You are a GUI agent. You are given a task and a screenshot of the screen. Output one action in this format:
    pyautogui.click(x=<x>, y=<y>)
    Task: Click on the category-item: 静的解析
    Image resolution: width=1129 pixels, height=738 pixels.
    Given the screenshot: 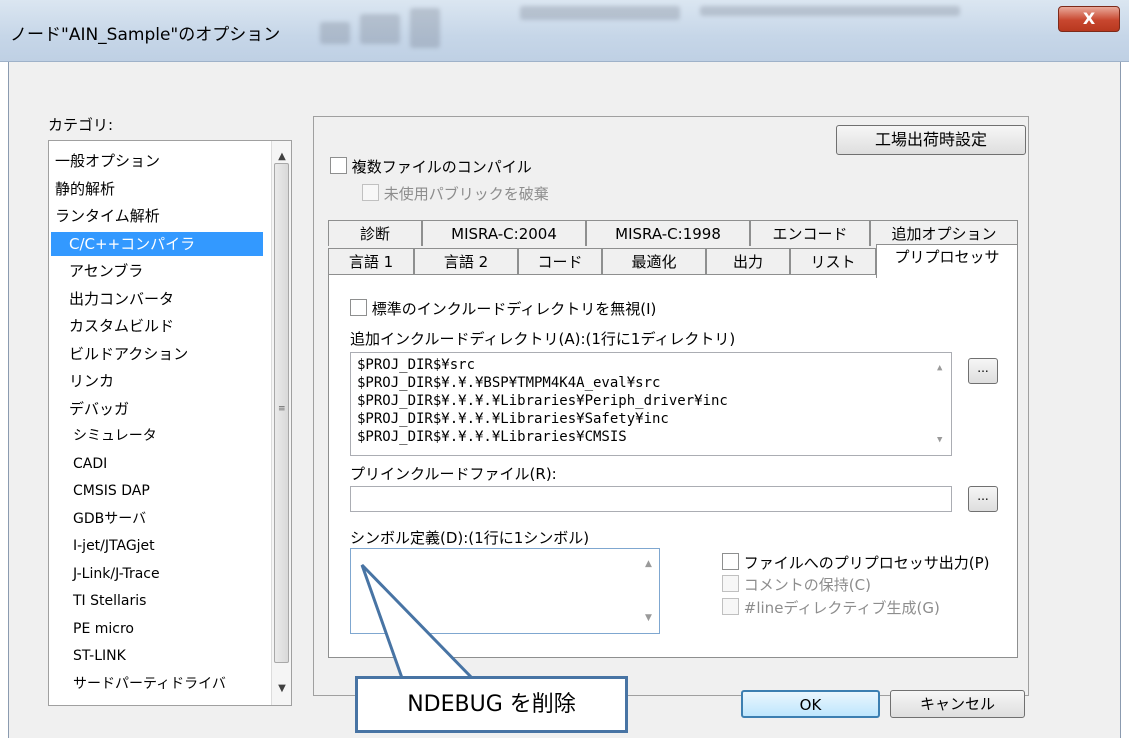 What is the action you would take?
    pyautogui.click(x=85, y=189)
    